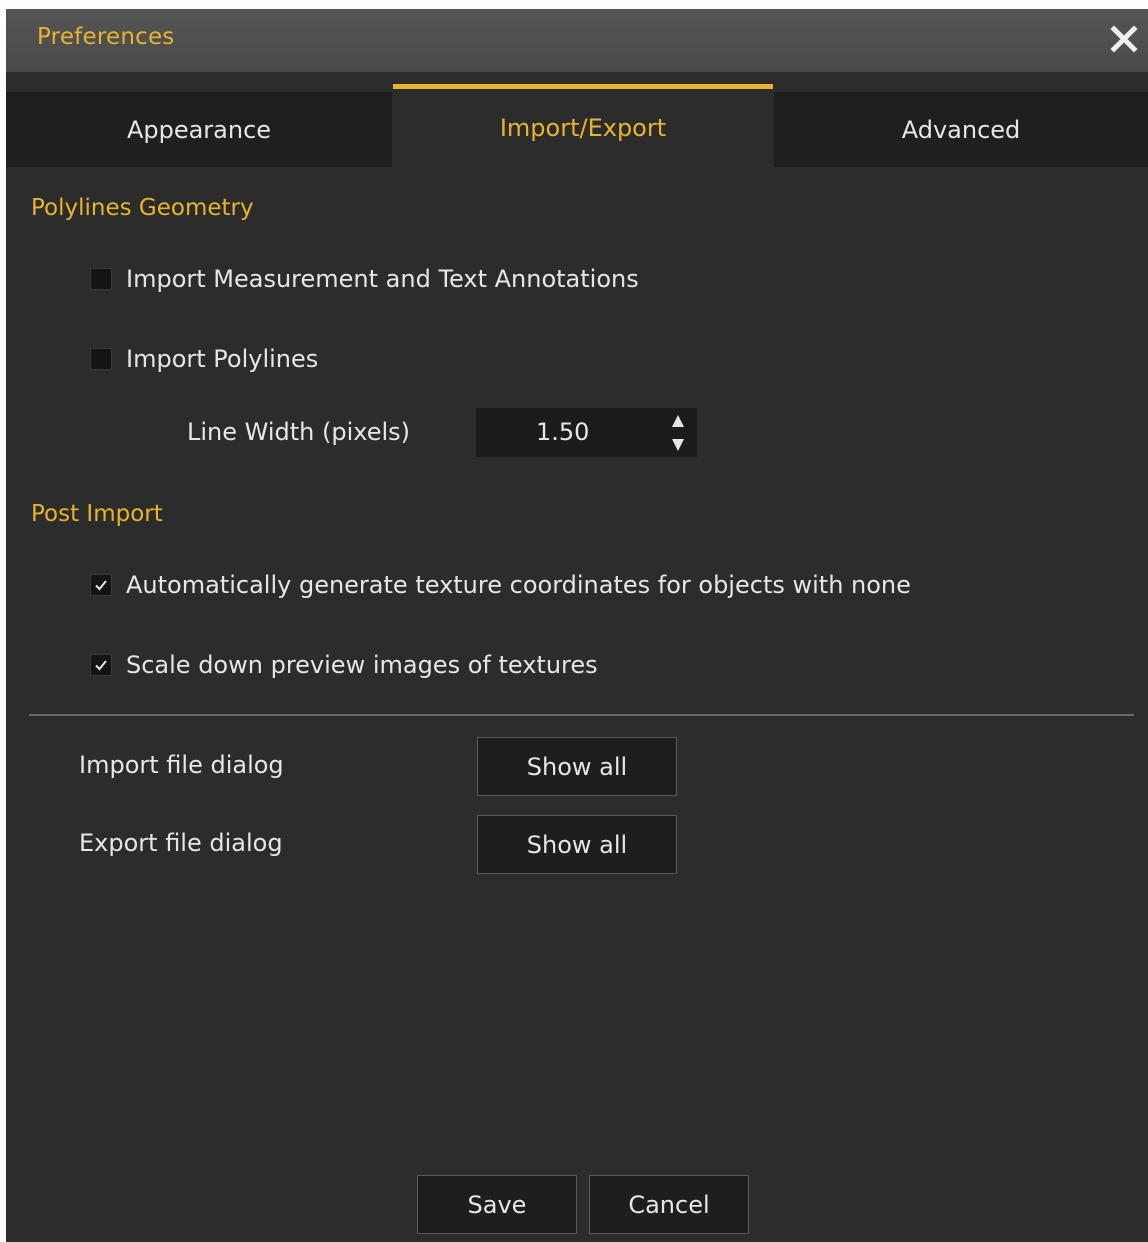  Describe the element at coordinates (299, 432) in the screenshot. I see `line-width-label: Line Width (pixels)` at that location.